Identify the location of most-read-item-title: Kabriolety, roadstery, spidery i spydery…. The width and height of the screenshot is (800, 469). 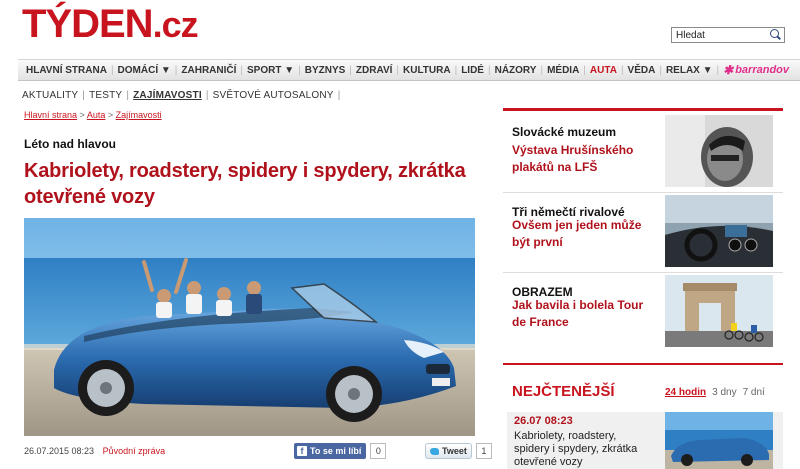
(584, 449).